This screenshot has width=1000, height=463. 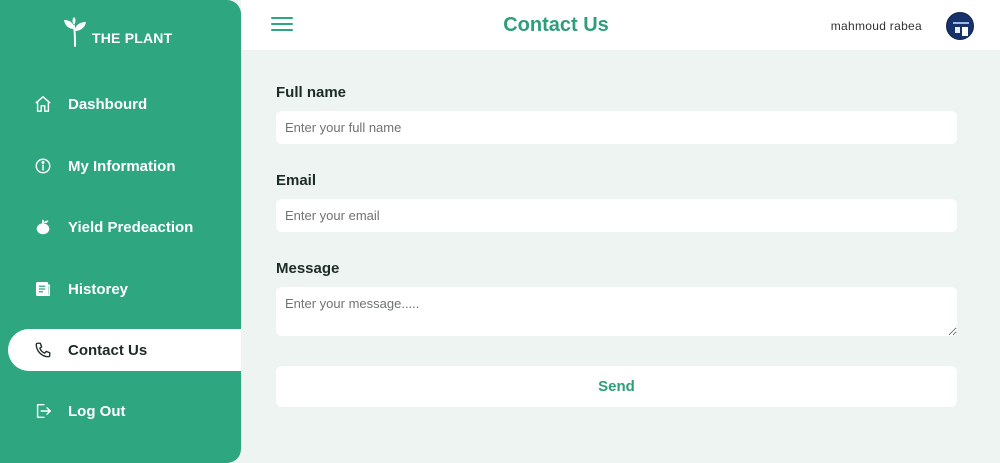 What do you see at coordinates (43, 104) in the screenshot?
I see `home-icon` at bounding box center [43, 104].